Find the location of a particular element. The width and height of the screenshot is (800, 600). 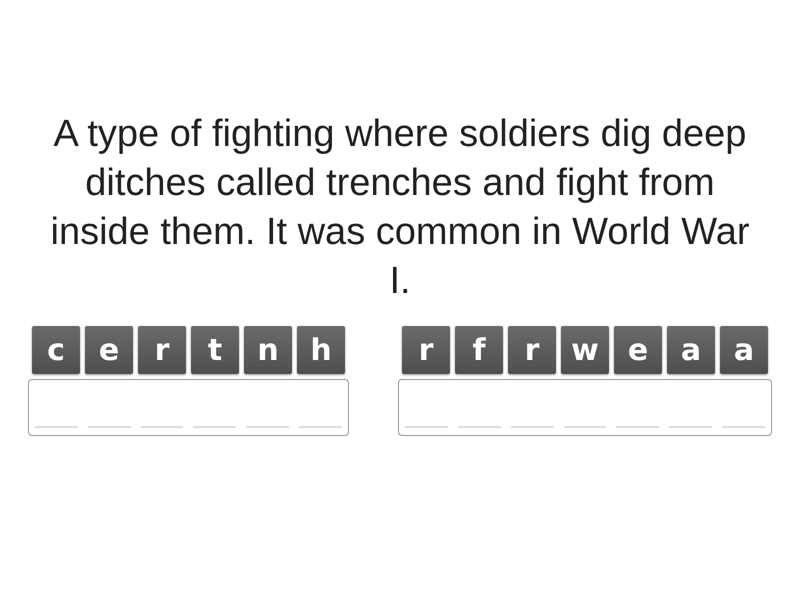

letter-tile: f is located at coordinates (479, 350).